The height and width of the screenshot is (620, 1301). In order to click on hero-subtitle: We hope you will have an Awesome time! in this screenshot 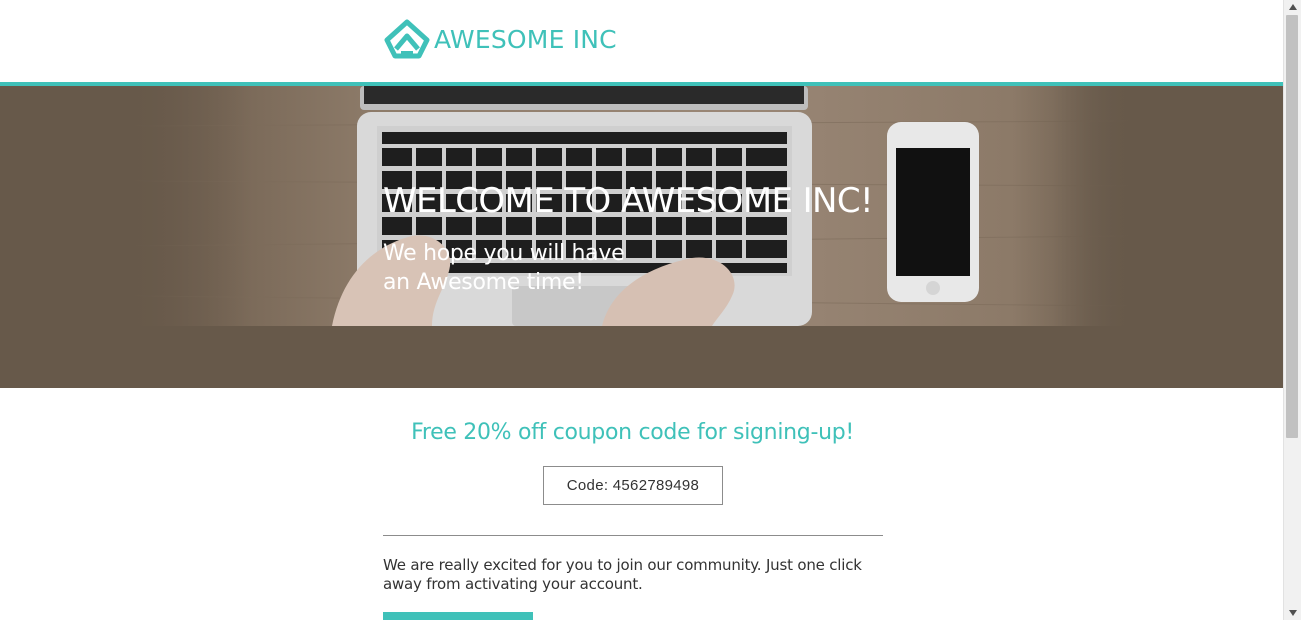, I will do `click(504, 268)`.